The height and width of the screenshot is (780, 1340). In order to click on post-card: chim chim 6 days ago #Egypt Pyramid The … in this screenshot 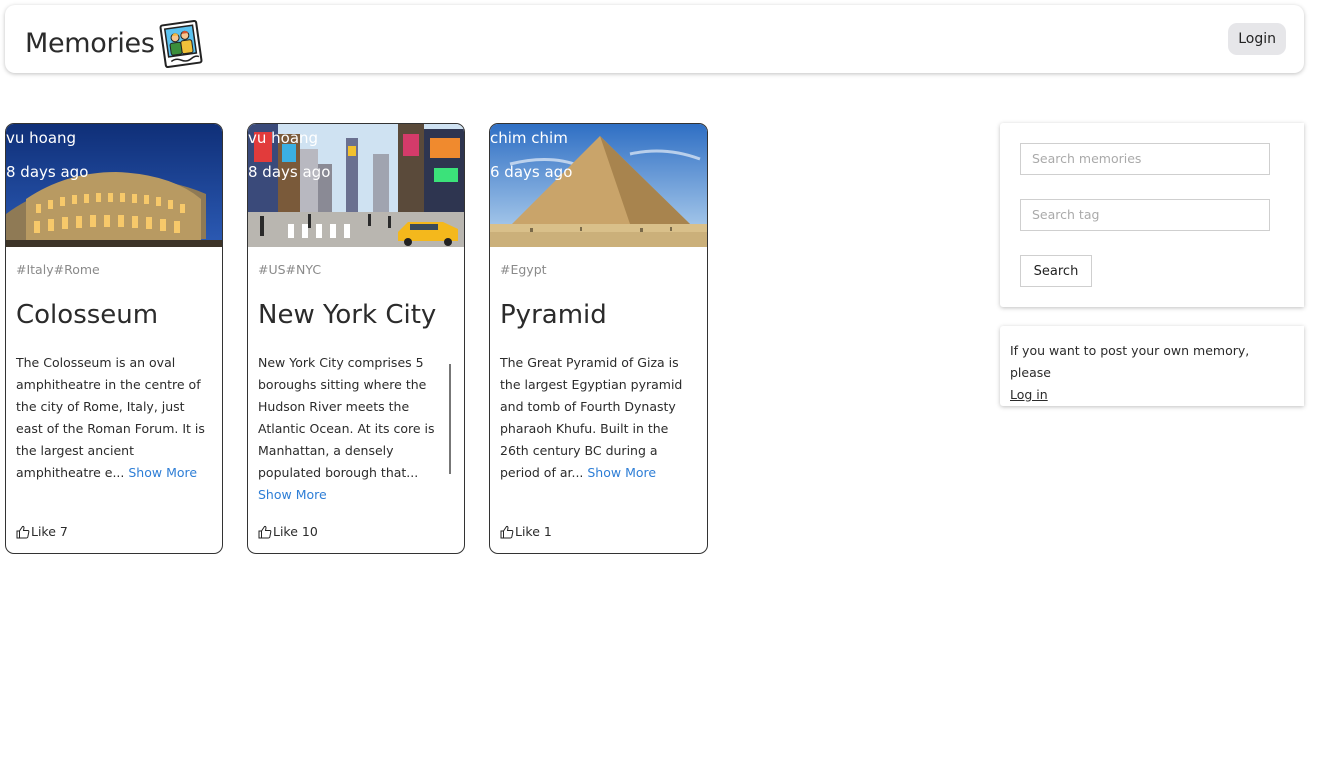, I will do `click(598, 338)`.